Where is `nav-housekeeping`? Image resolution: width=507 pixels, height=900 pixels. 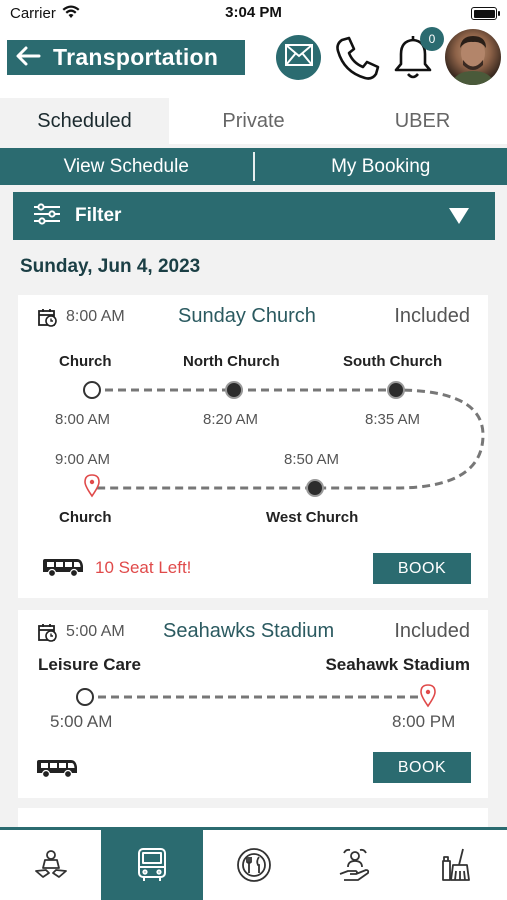
nav-housekeeping is located at coordinates (456, 865).